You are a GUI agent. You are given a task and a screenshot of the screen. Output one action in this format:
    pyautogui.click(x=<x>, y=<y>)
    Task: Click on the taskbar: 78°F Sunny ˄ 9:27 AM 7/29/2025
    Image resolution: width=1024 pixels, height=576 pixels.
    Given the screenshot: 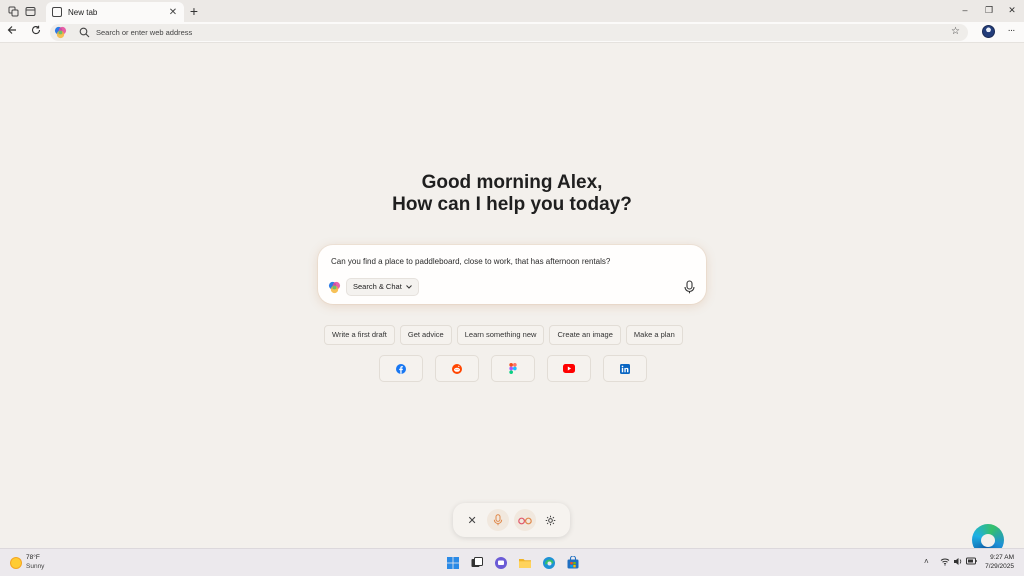 What is the action you would take?
    pyautogui.click(x=512, y=562)
    